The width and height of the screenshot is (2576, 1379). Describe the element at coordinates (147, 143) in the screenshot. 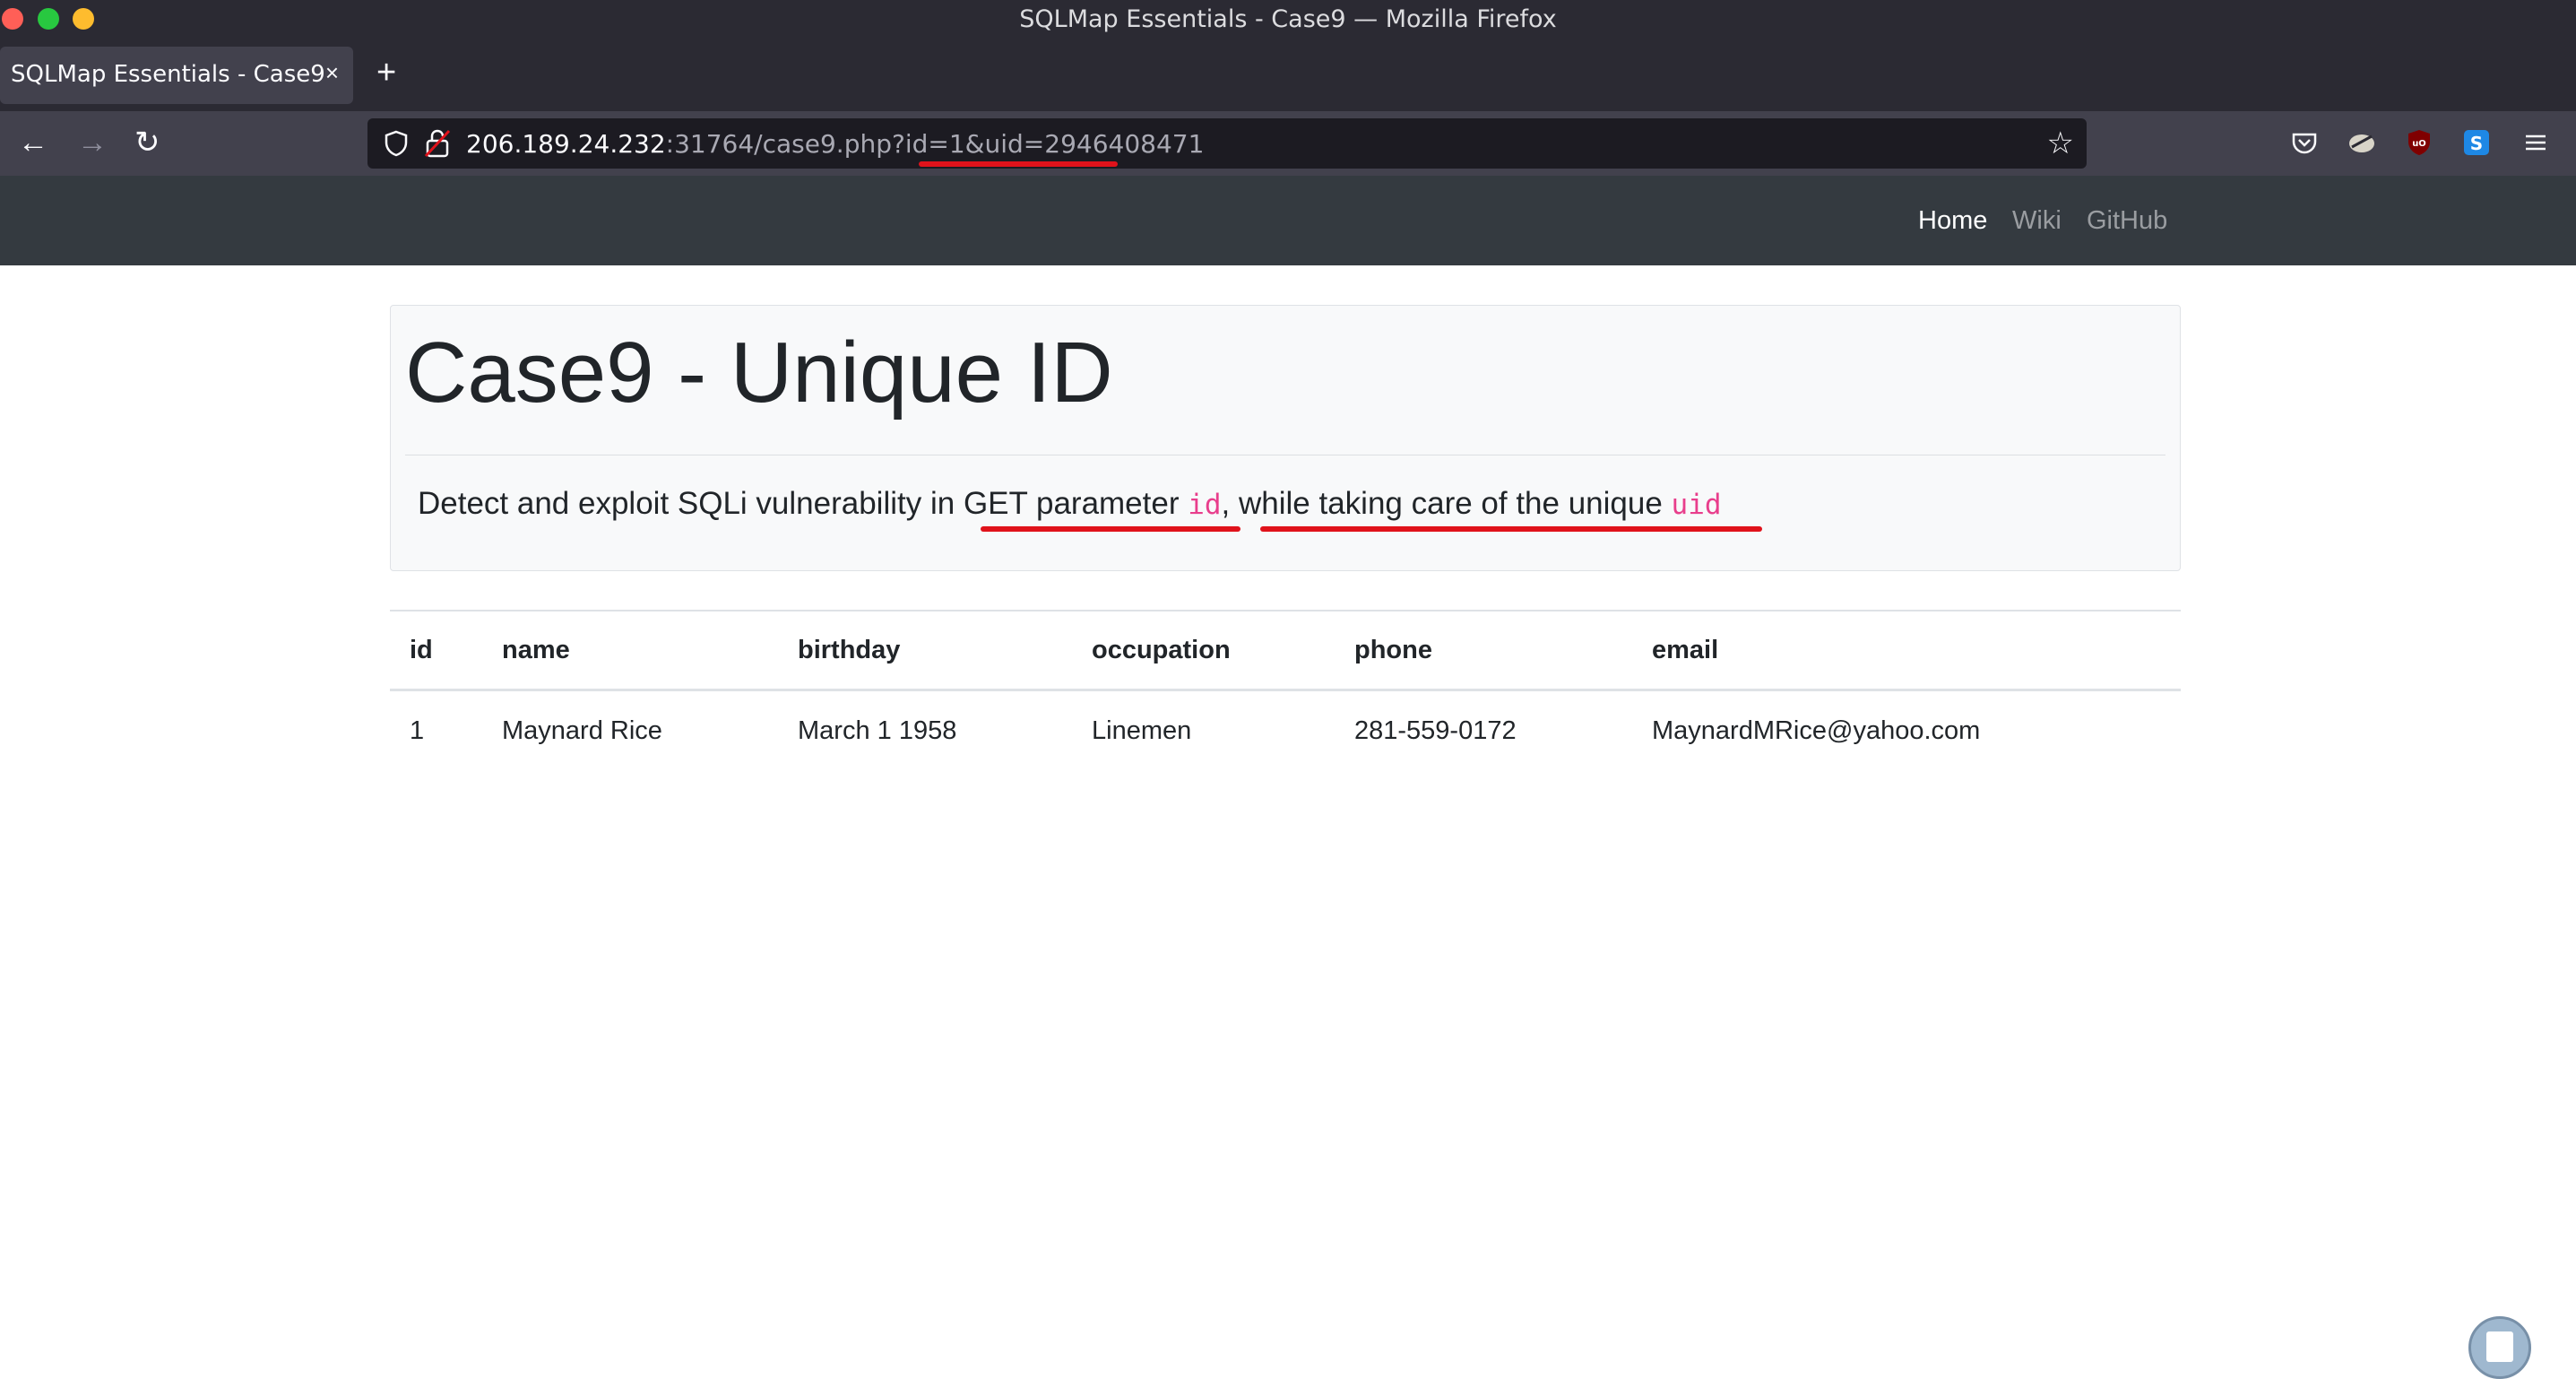

I see `reload-button: ↻` at that location.